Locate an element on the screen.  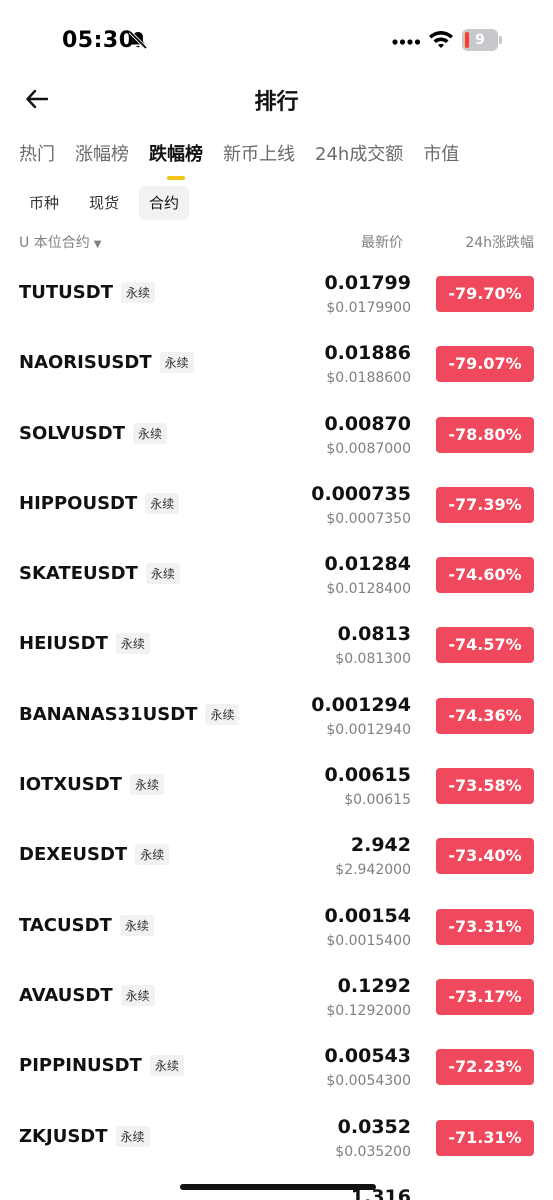
price: 0.00870 is located at coordinates (367, 423).